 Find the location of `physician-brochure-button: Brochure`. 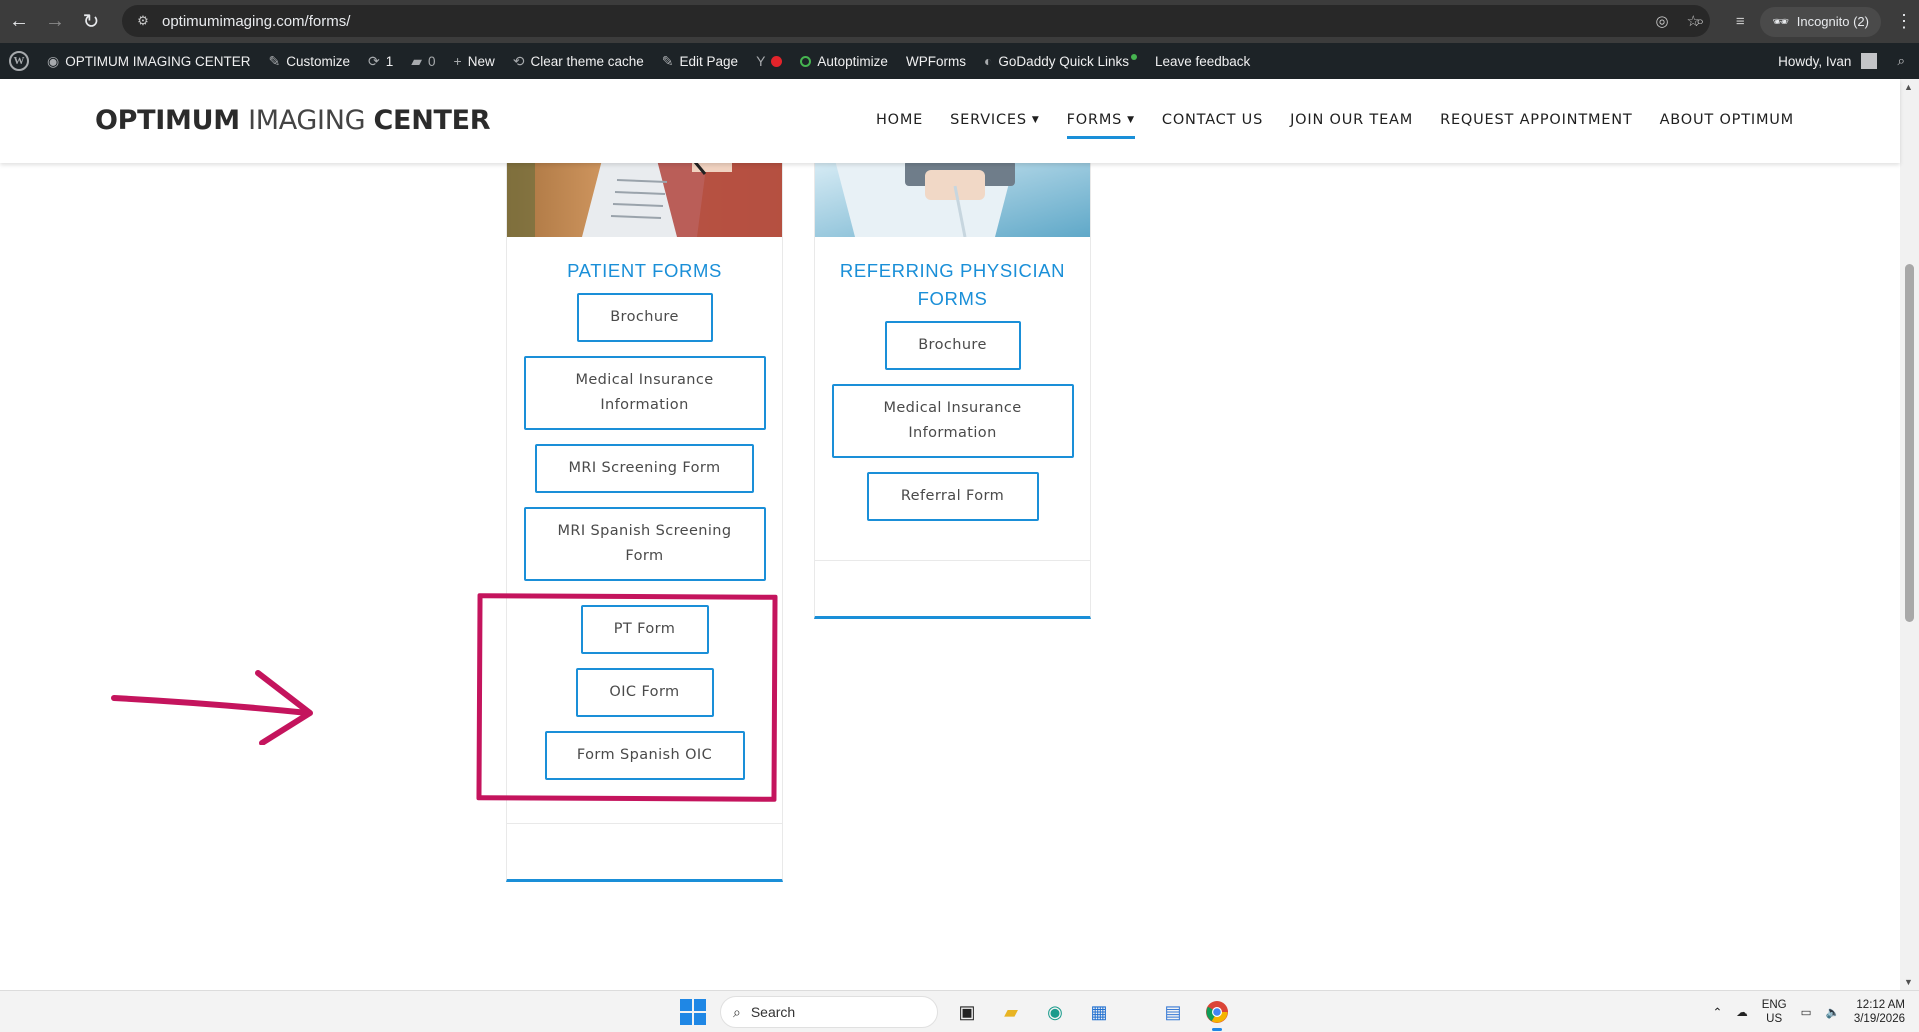

physician-brochure-button: Brochure is located at coordinates (952, 345).